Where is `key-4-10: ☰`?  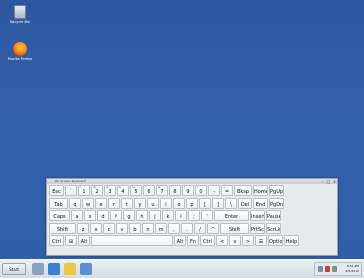
key-4-10: ☰ is located at coordinates (261, 240).